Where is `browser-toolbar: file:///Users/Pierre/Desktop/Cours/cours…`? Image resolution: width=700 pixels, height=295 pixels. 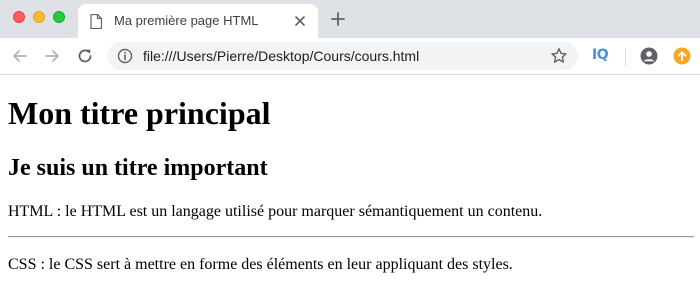 browser-toolbar: file:///Users/Pierre/Desktop/Cours/cours… is located at coordinates (350, 56).